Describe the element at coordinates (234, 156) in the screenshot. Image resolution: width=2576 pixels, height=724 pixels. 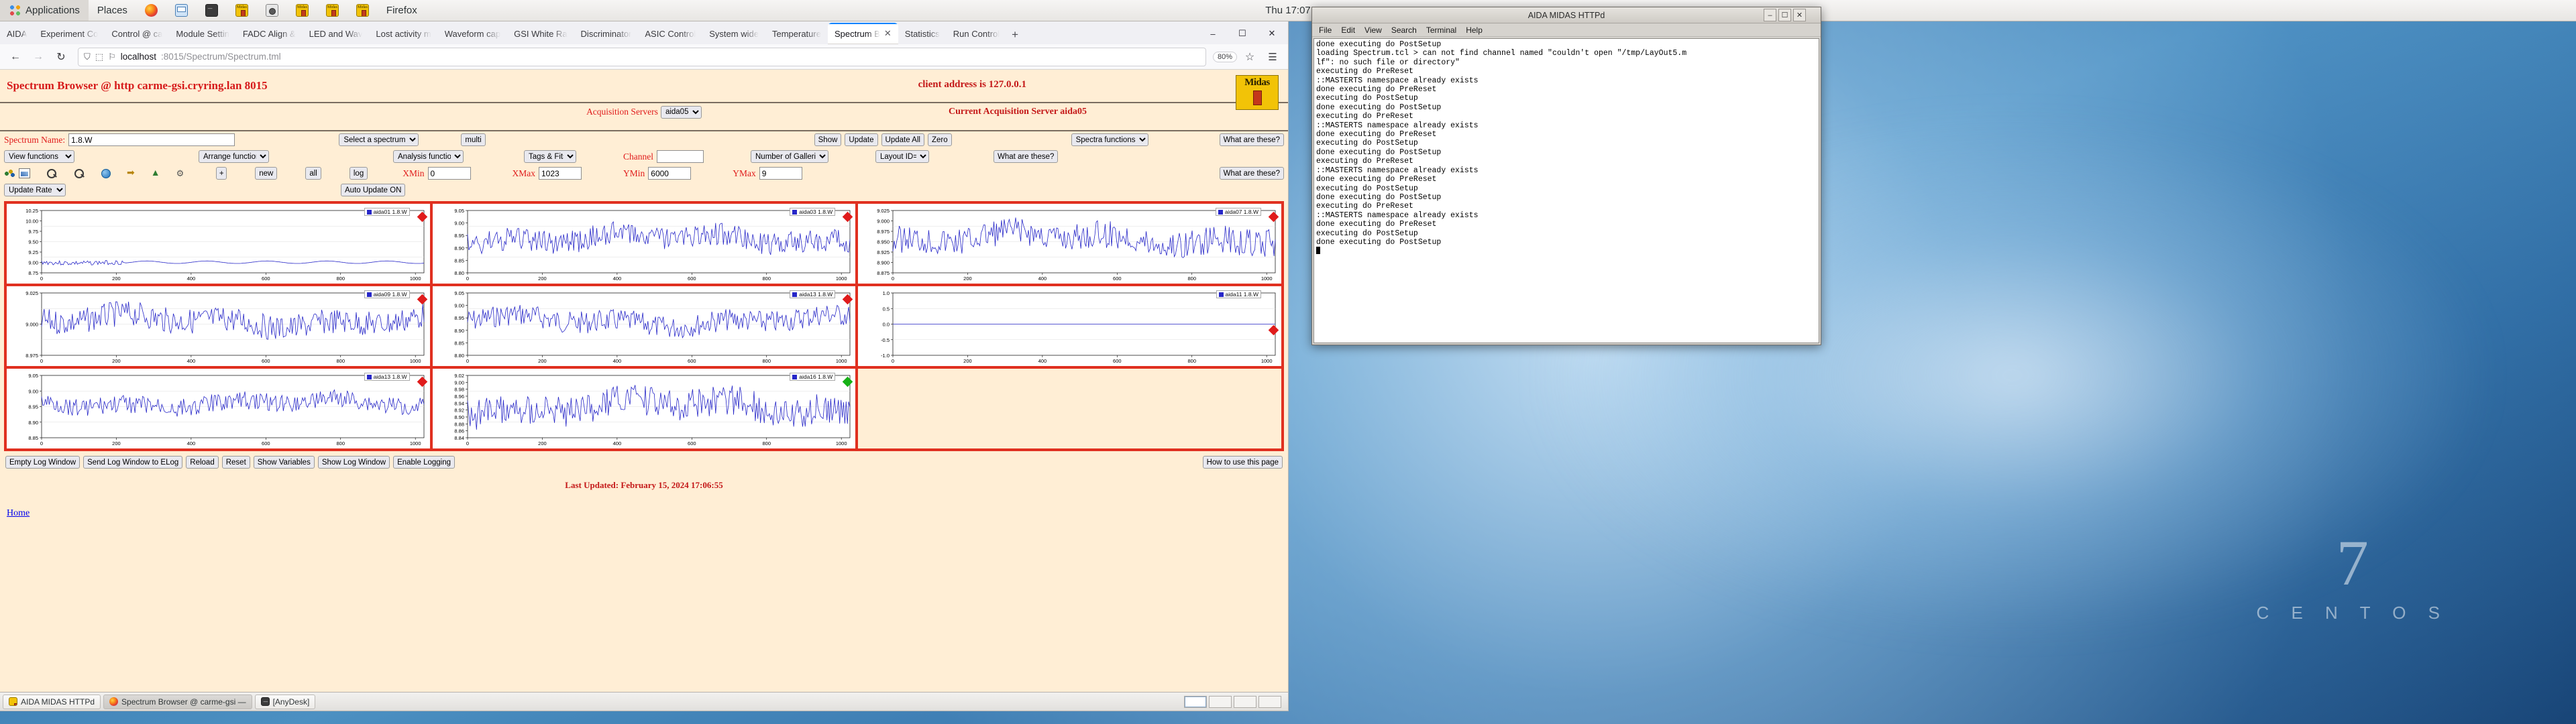
I see `arrange-functions-dropdown: Arrange functions` at that location.